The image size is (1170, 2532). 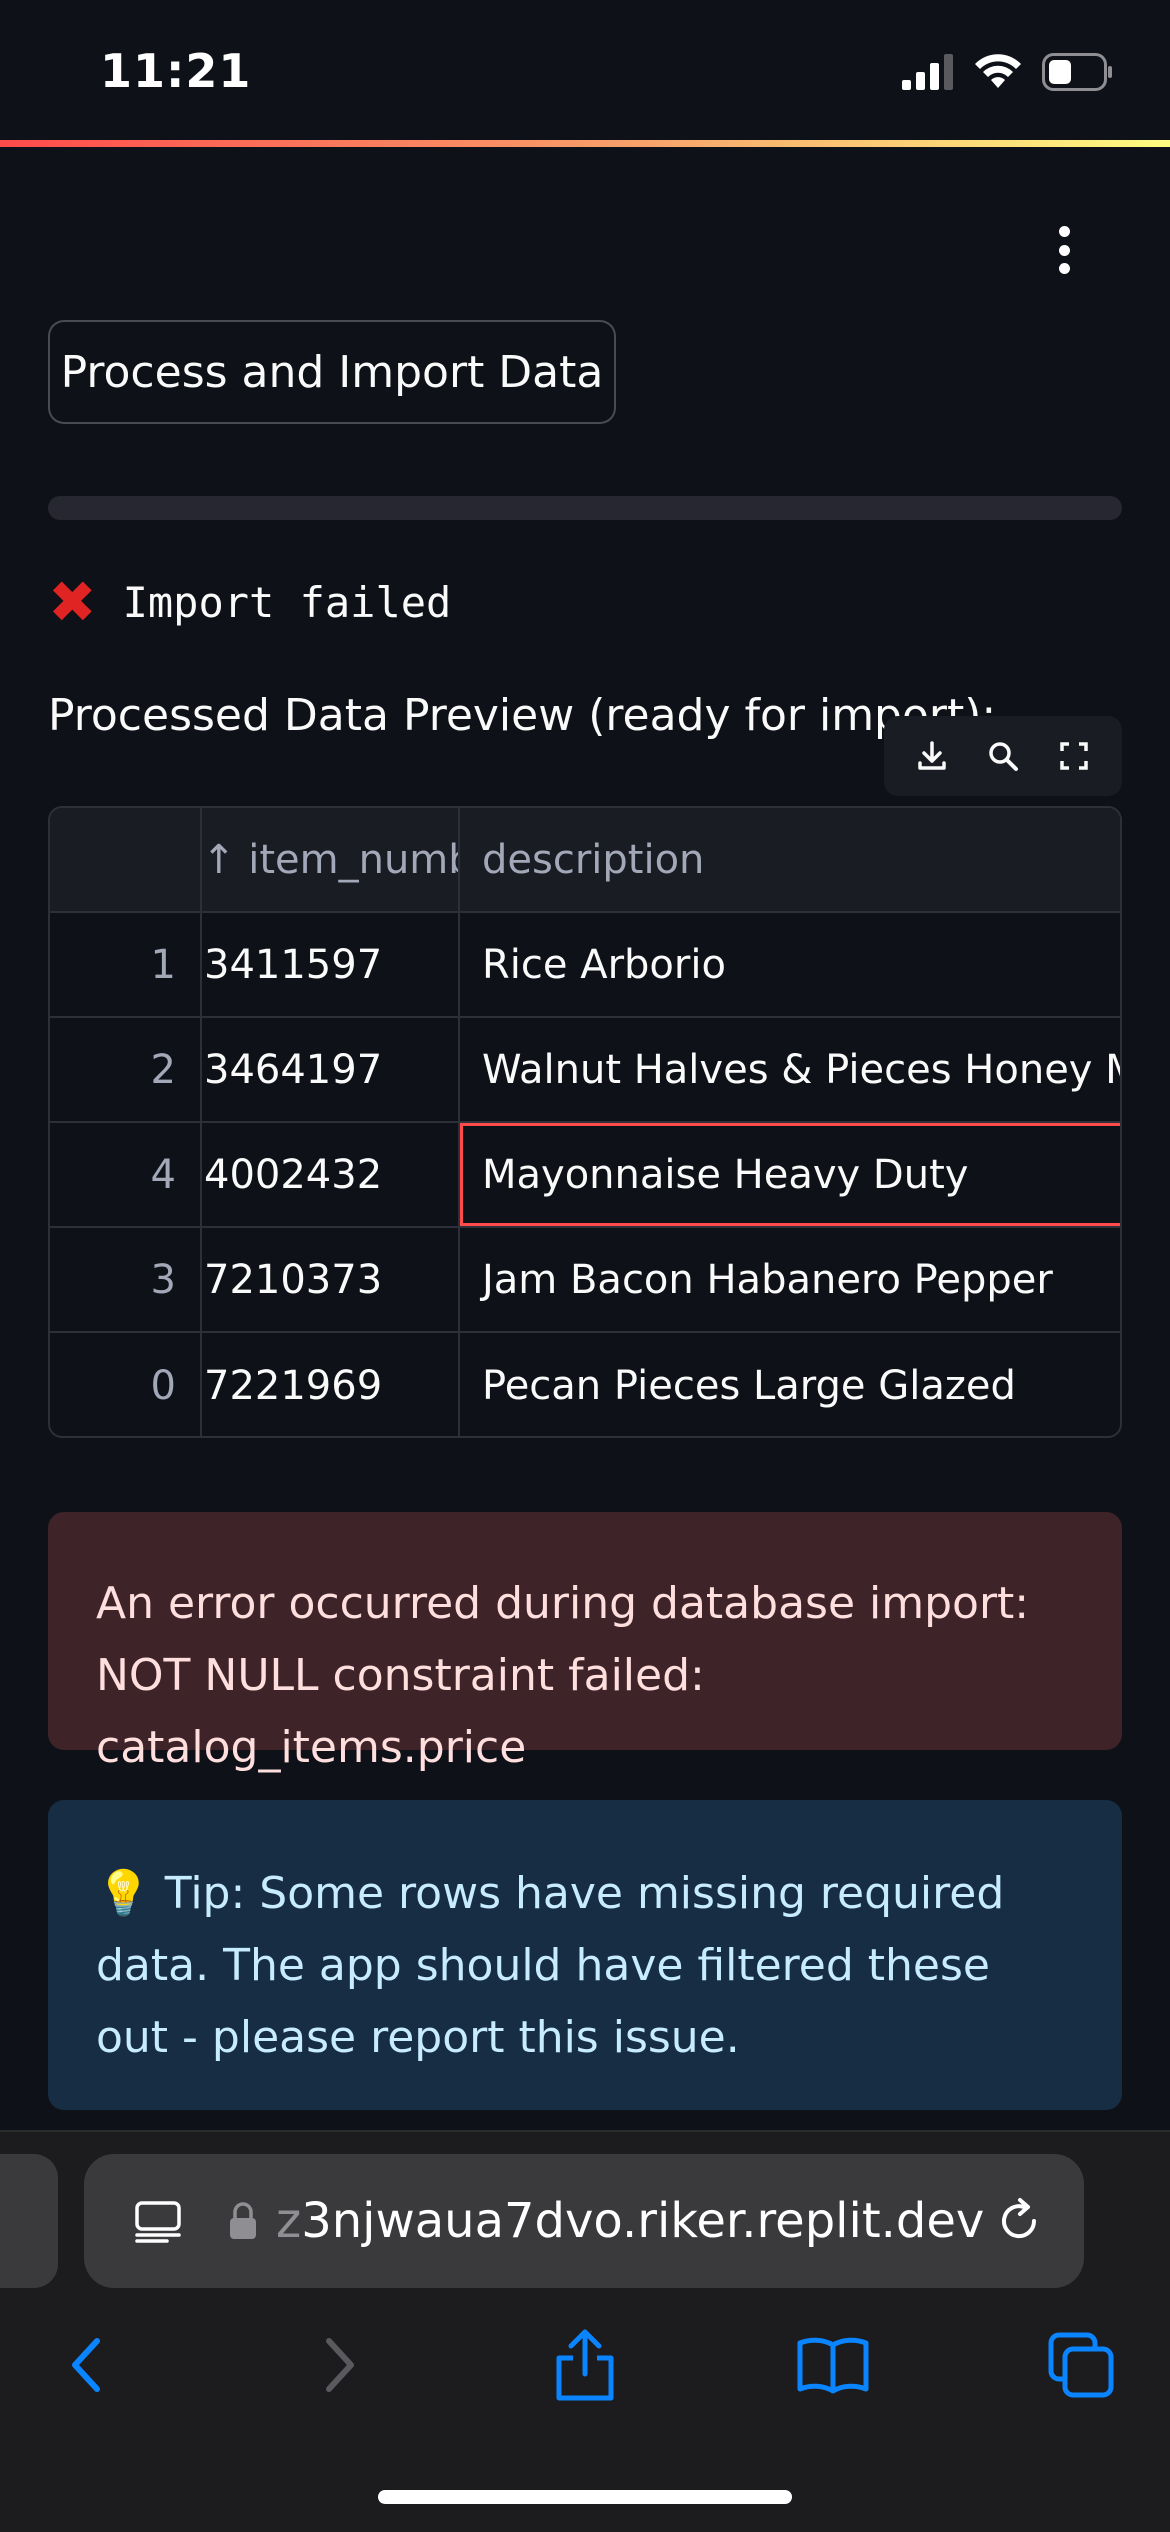 What do you see at coordinates (331, 1384) in the screenshot?
I see `item-number-cell: 7221969` at bounding box center [331, 1384].